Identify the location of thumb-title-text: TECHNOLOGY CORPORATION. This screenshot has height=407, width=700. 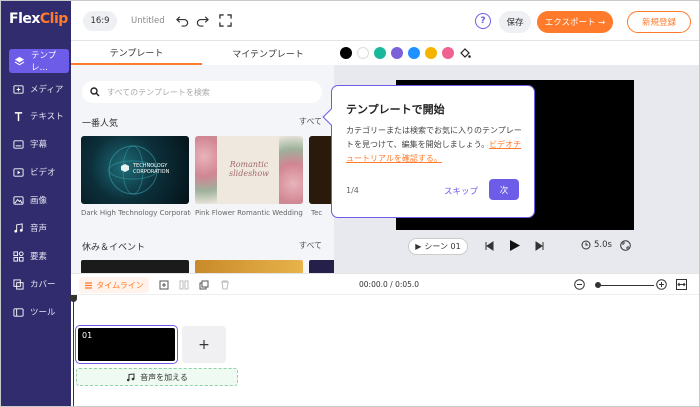
(151, 169).